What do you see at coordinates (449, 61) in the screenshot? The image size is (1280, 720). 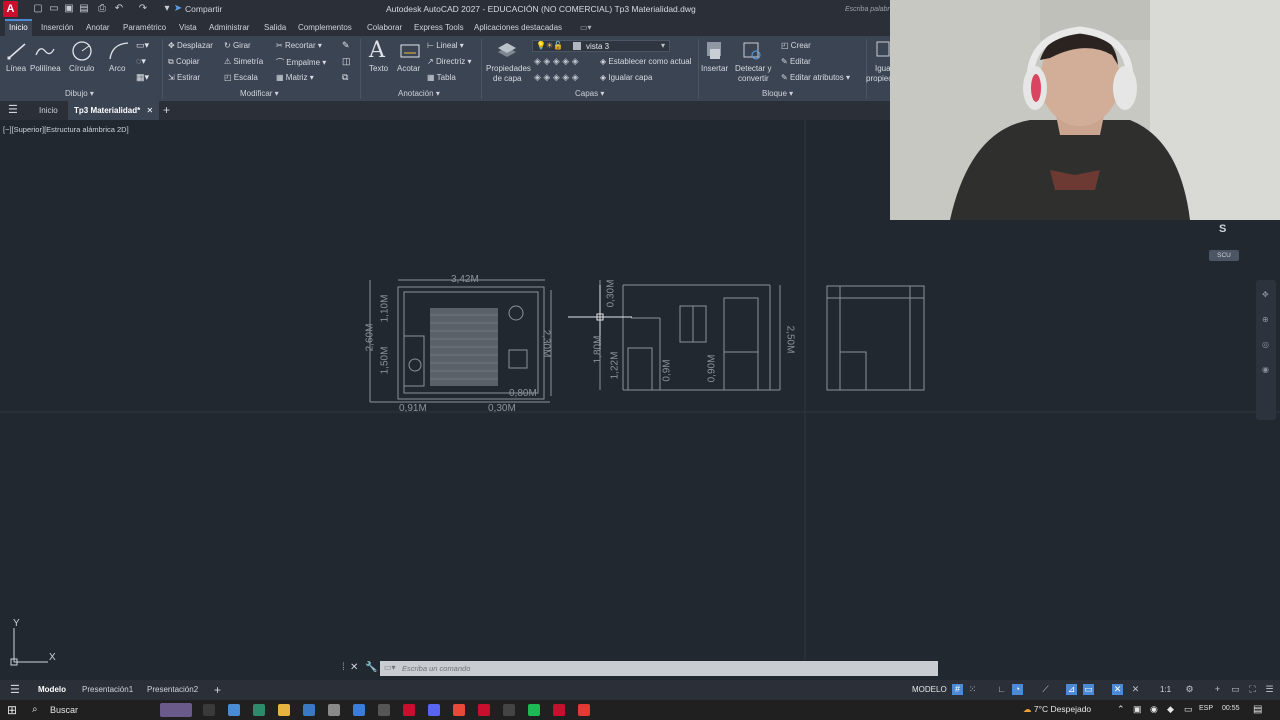 I see `leader-tool: ↗ Directriz ▾` at bounding box center [449, 61].